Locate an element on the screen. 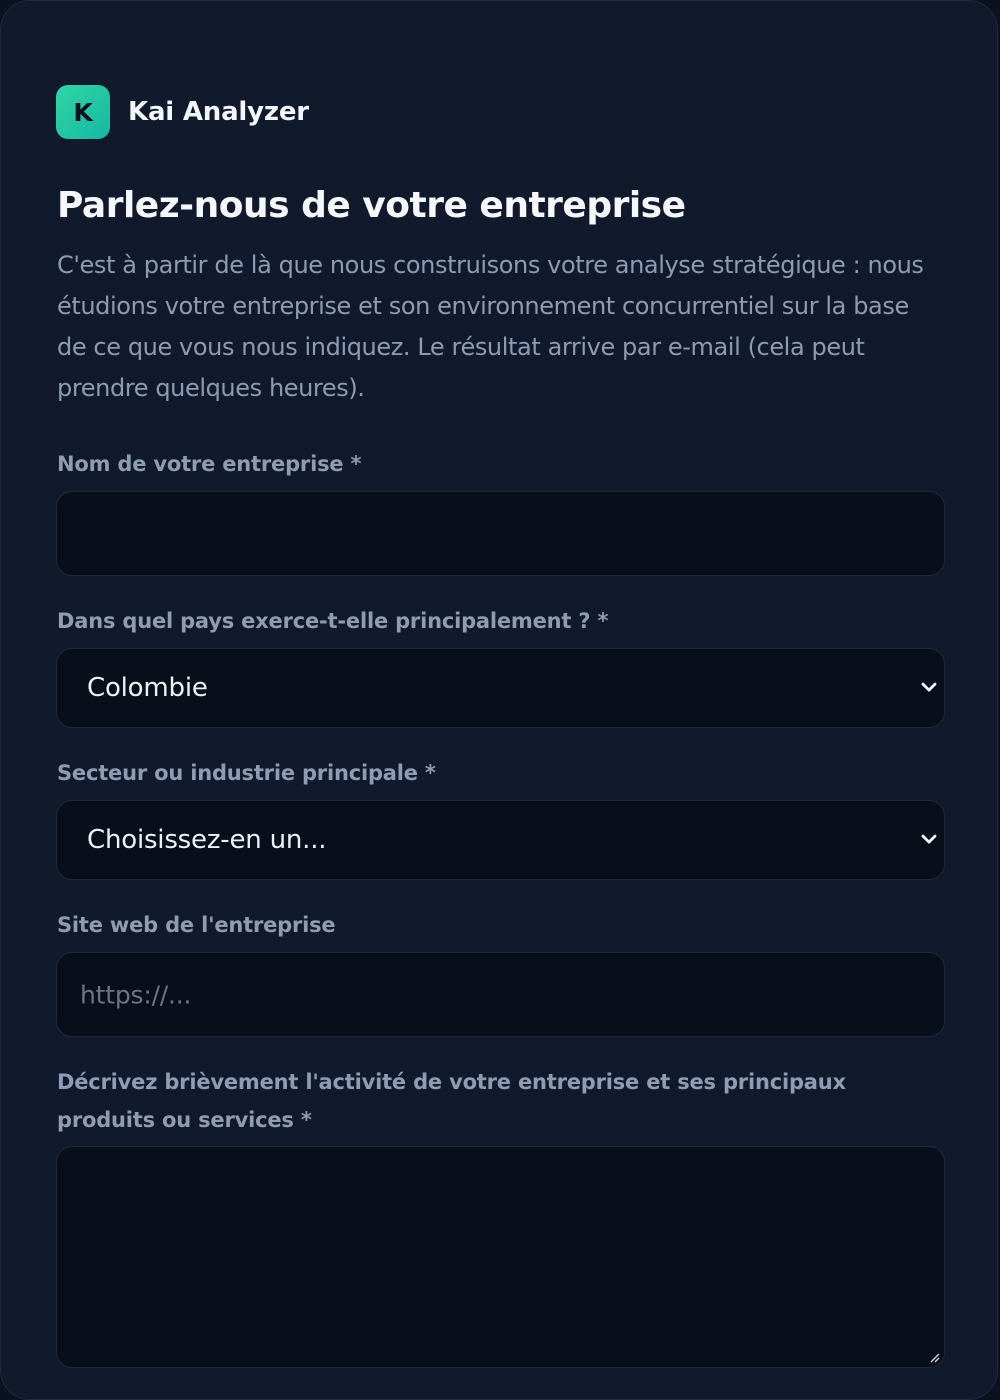 The height and width of the screenshot is (1400, 1000). company-name-input is located at coordinates (500, 533).